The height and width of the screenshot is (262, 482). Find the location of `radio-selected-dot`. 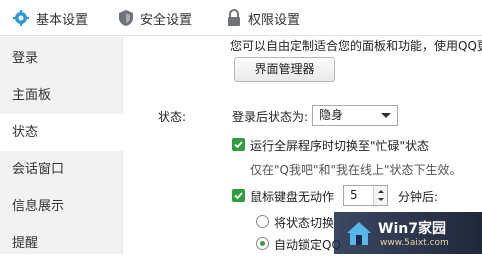

radio-selected-dot is located at coordinates (262, 243).